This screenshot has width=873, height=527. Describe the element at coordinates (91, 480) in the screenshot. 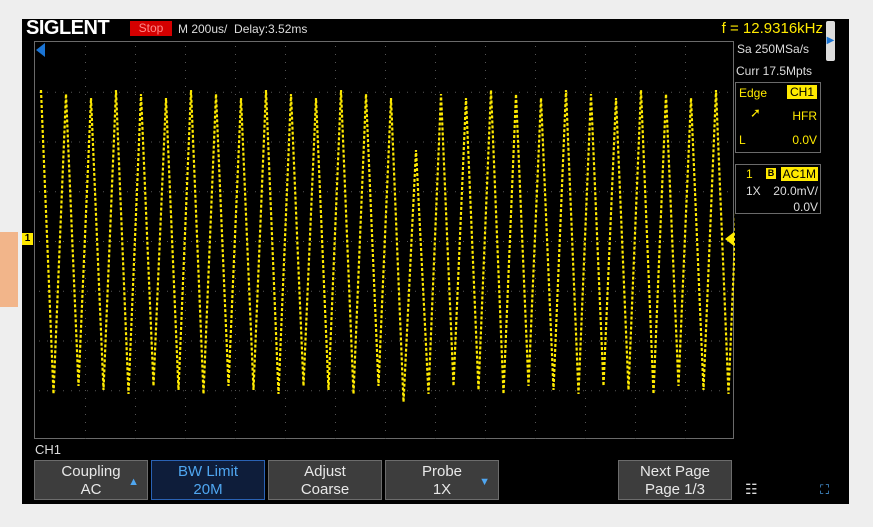

I see `coupling-button: Coupling AC ▲` at that location.